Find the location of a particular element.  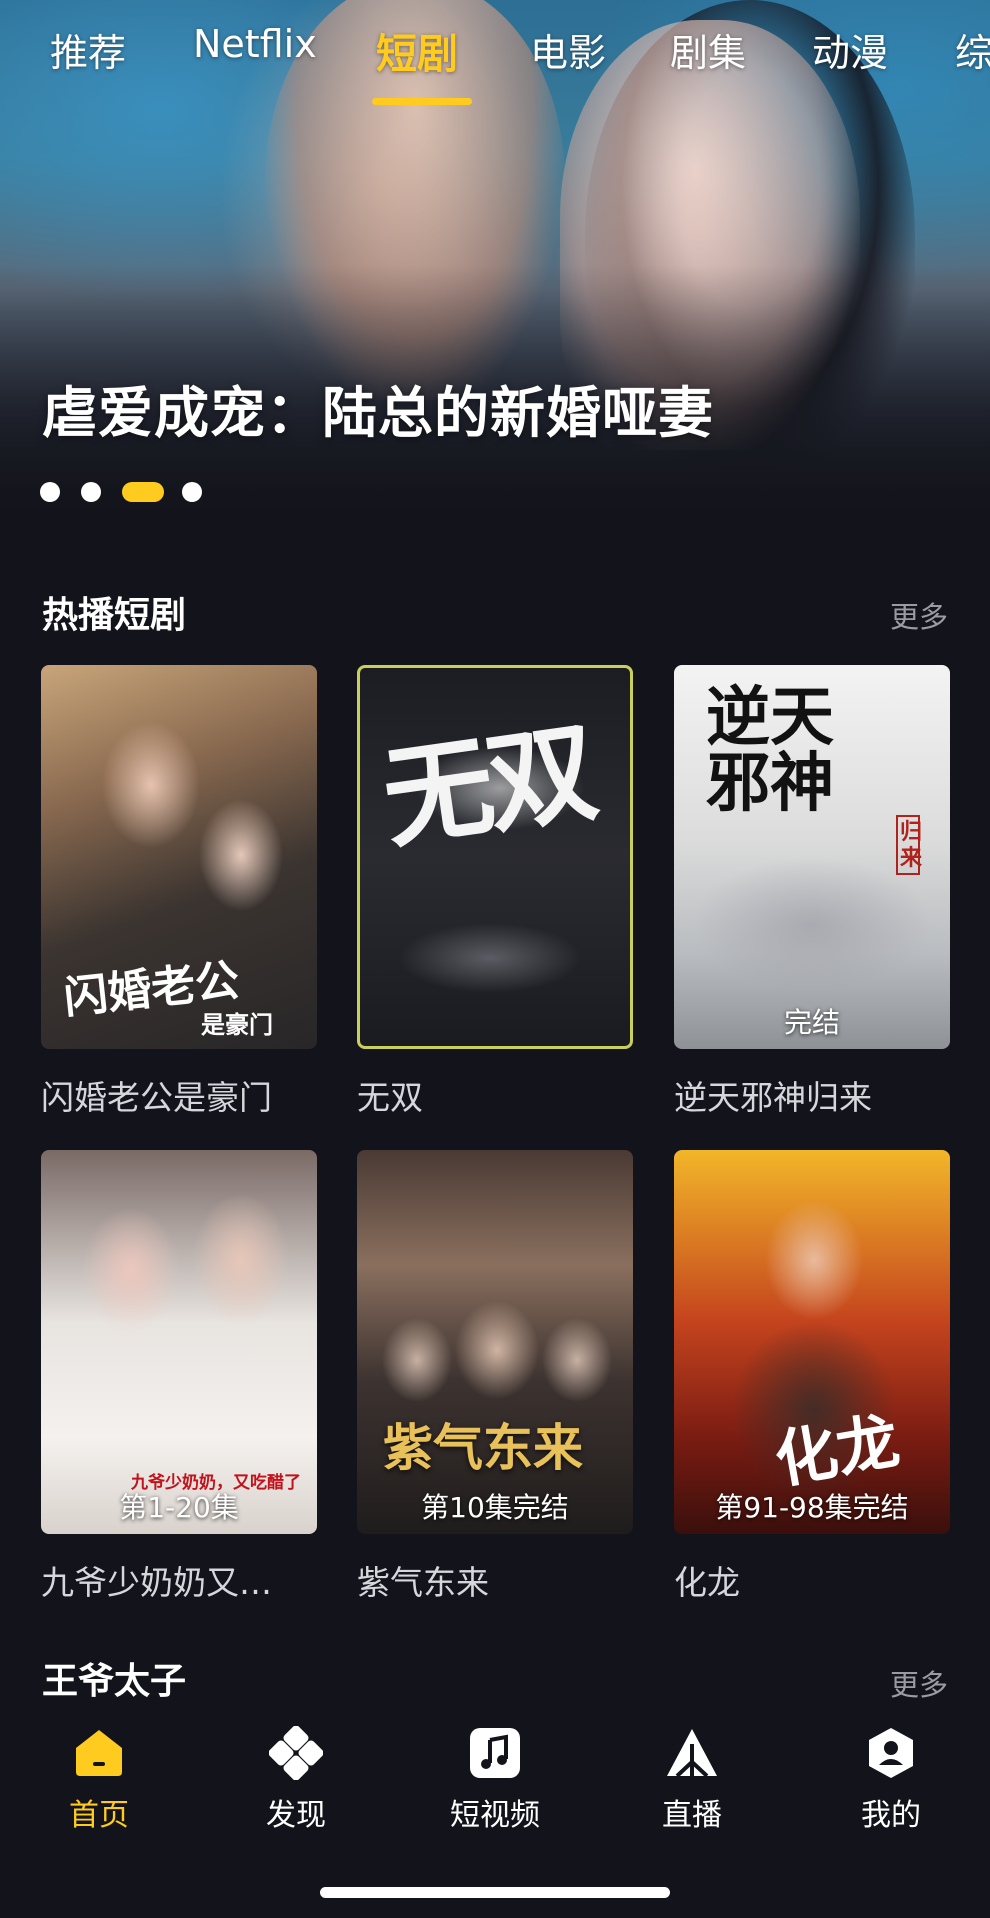

category-tab-bar: 推荐 Netflix 短剧 电影 剧集 动漫 综 is located at coordinates (495, 67).